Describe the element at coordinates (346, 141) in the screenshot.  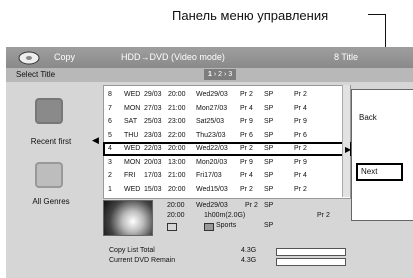
I see `scrollbar` at that location.